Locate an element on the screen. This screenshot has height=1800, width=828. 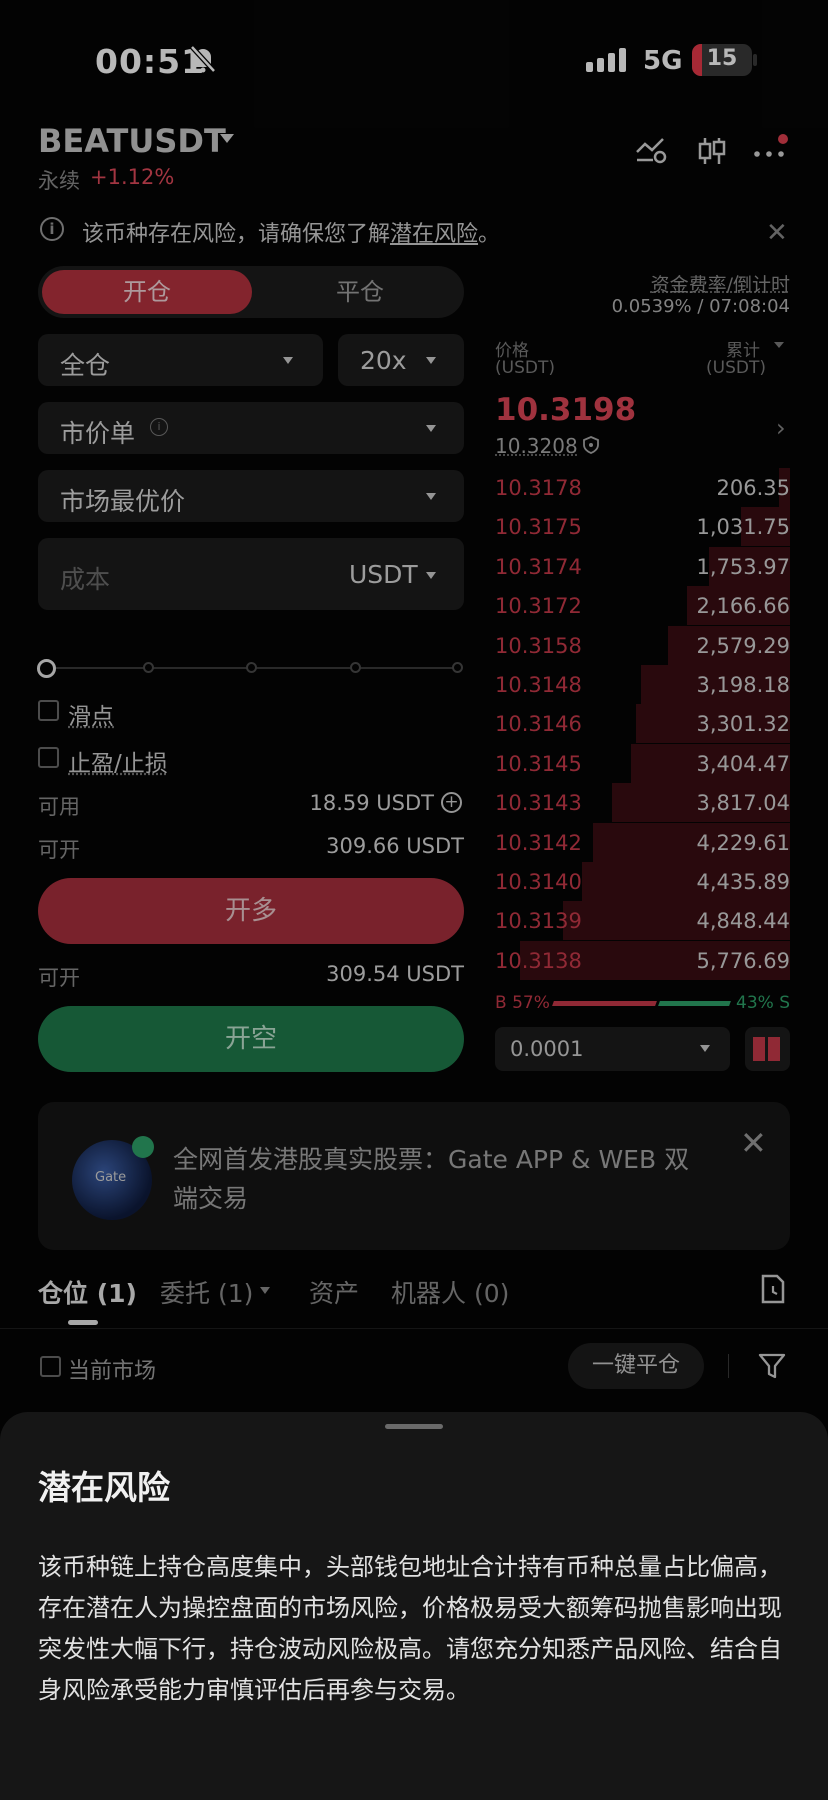
banner-text: 全网首发港股真实股票：Gate APP & WEB 双端交易 is located at coordinates (443, 1179).